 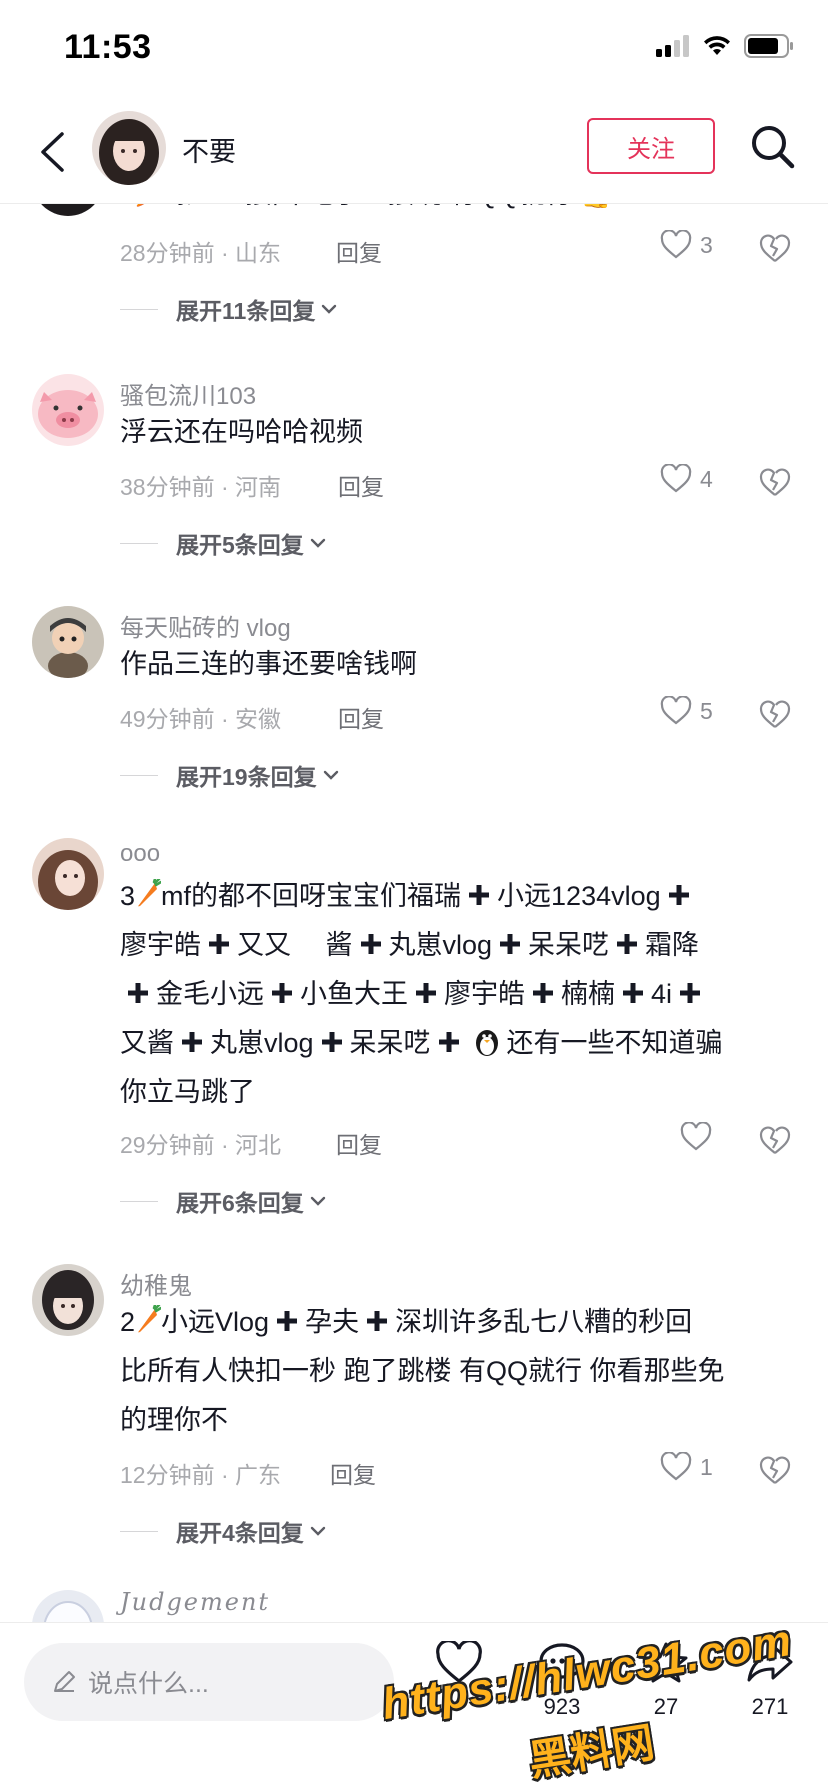 I want to click on expand-replies: 展开4条回复, so click(x=224, y=1531).